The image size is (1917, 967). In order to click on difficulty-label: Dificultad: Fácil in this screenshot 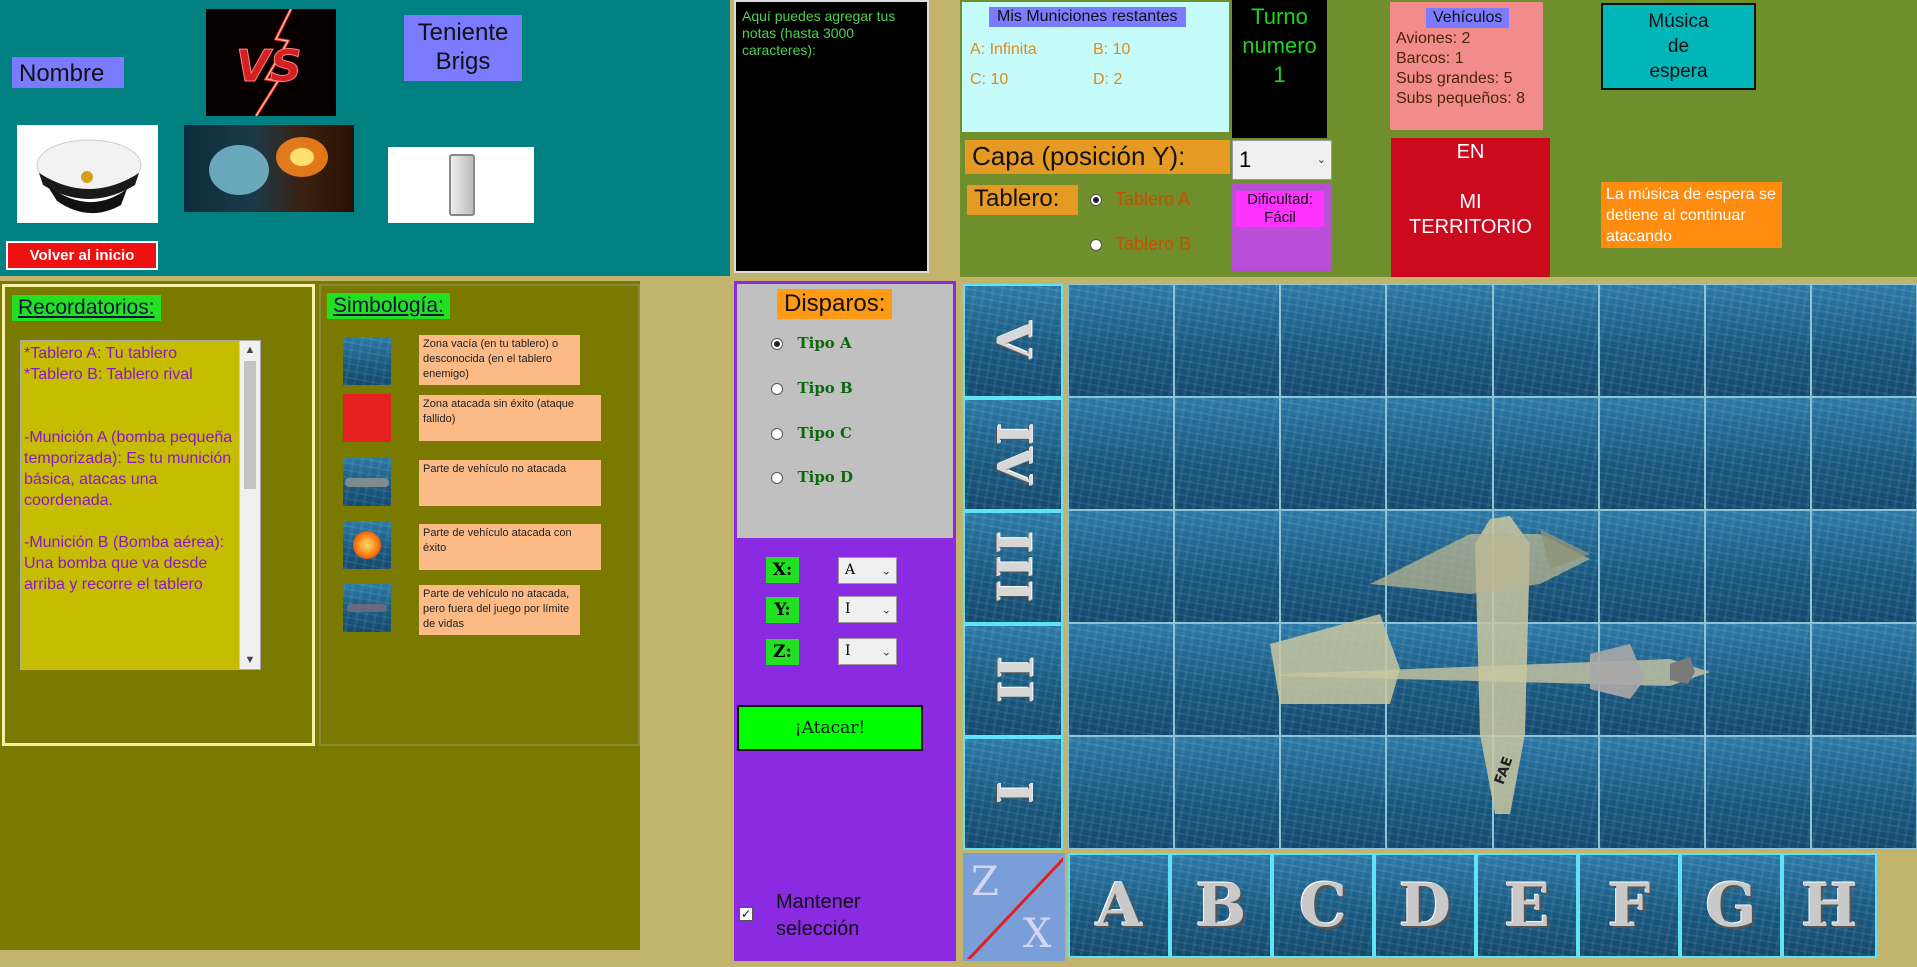, I will do `click(1280, 209)`.